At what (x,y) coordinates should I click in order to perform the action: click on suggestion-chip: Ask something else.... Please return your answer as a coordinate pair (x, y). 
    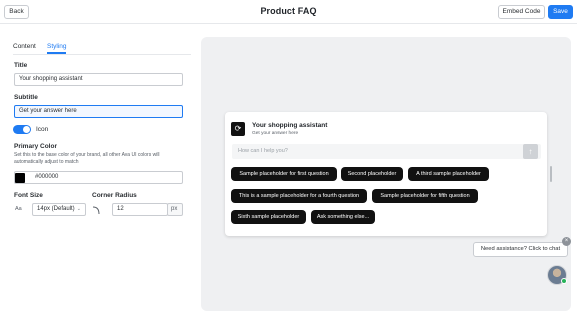
    Looking at the image, I should click on (343, 217).